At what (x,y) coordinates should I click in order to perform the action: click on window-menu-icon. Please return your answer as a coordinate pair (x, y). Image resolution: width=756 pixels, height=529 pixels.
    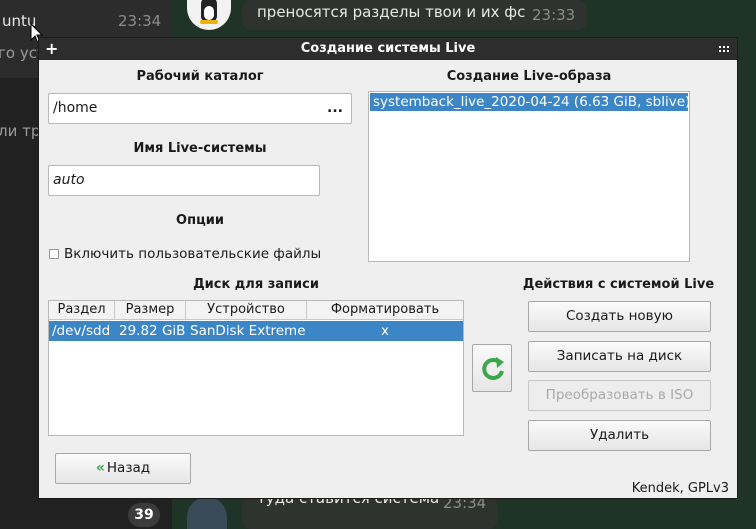
    Looking at the image, I should click on (724, 49).